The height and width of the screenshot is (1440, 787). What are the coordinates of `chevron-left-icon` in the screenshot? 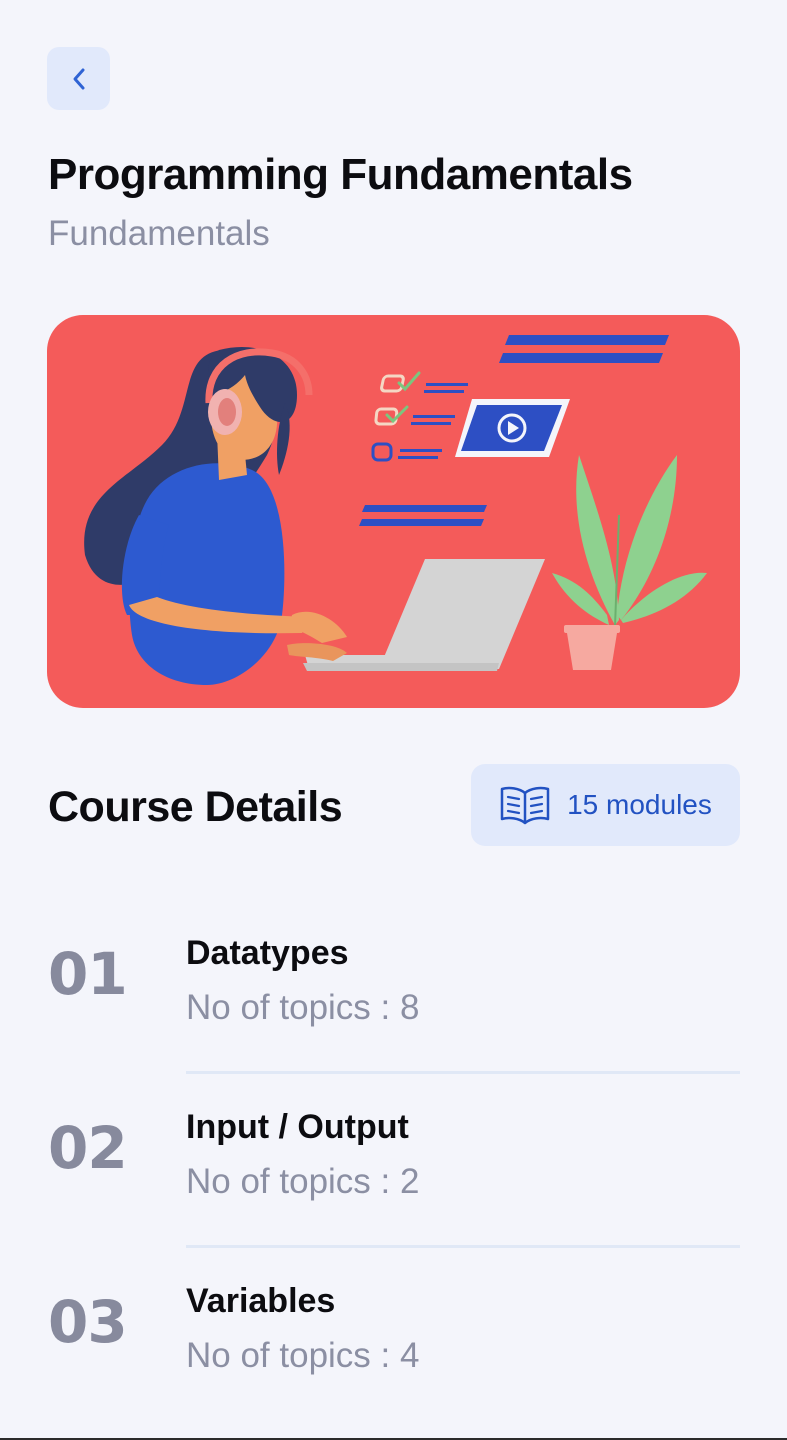 It's located at (78, 78).